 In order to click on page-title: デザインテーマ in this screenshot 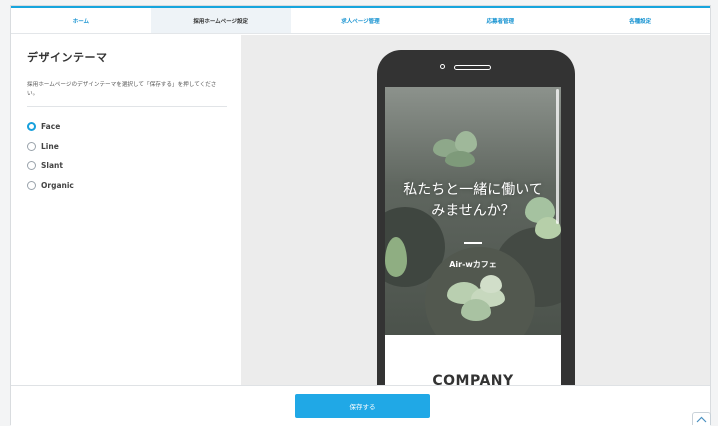, I will do `click(67, 57)`.